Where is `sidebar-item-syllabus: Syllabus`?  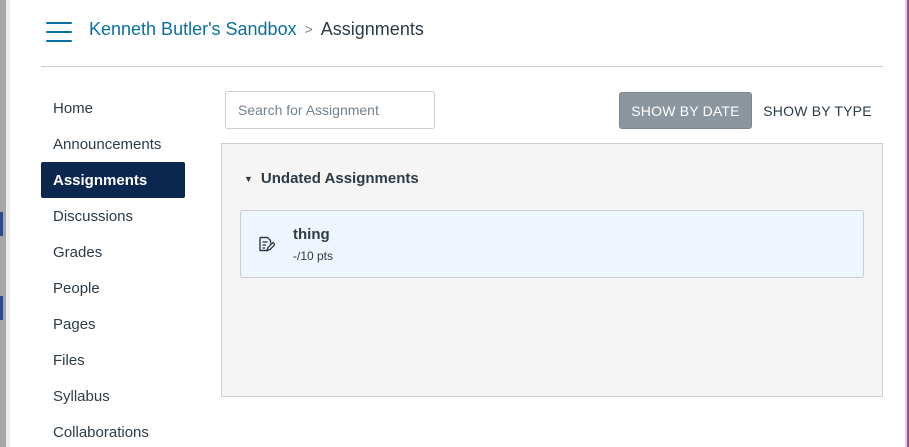 sidebar-item-syllabus: Syllabus is located at coordinates (113, 396).